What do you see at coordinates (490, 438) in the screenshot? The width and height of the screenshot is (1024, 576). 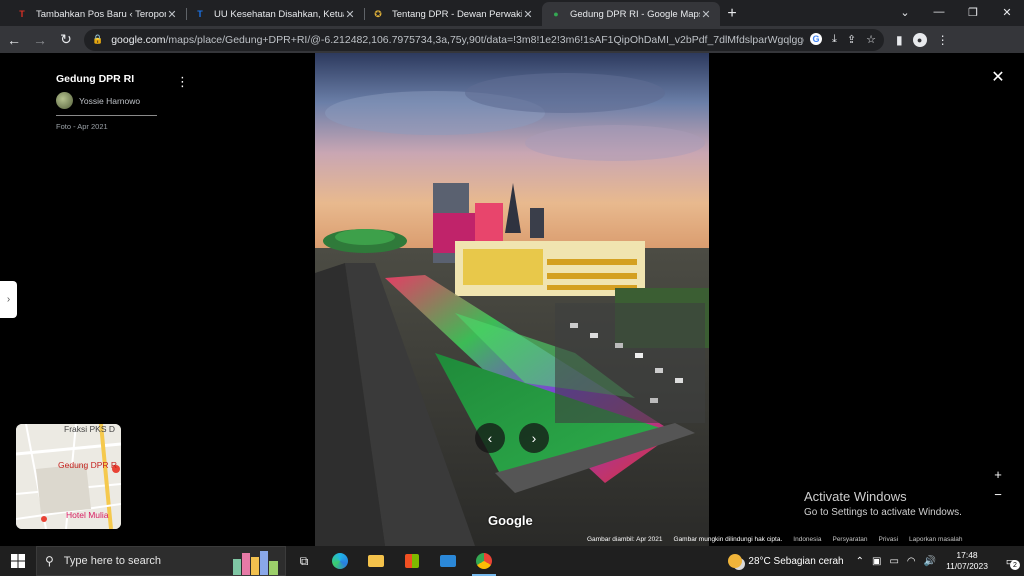 I see `previous-photo-chevron-left-icon: ‹` at bounding box center [490, 438].